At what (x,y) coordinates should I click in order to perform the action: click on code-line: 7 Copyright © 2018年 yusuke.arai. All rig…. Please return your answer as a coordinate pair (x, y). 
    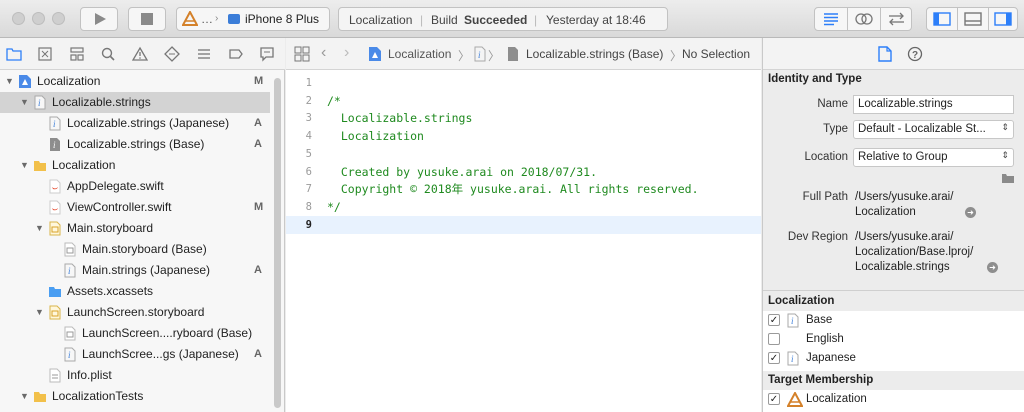
    Looking at the image, I should click on (523, 189).